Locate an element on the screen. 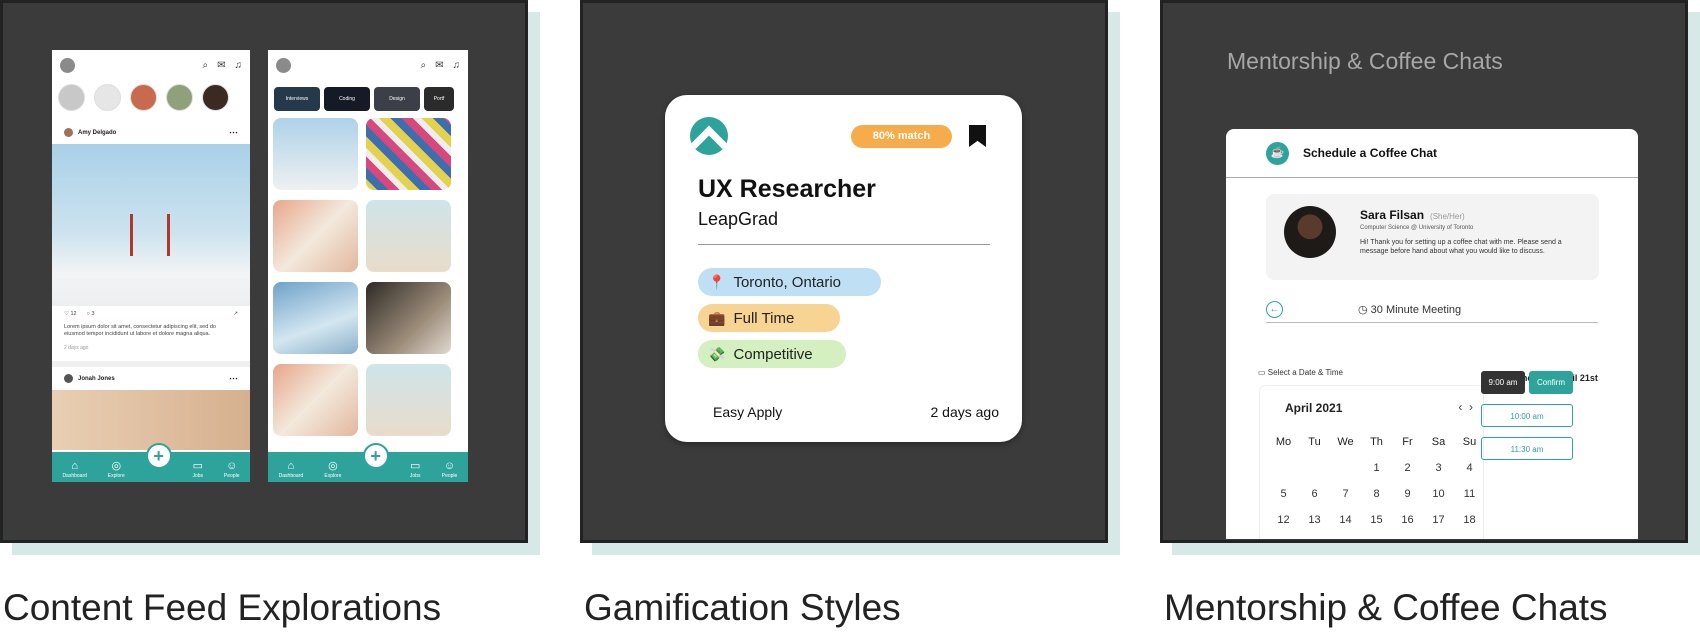 This screenshot has width=1700, height=637. comment-icon: ○ 3 is located at coordinates (91, 314).